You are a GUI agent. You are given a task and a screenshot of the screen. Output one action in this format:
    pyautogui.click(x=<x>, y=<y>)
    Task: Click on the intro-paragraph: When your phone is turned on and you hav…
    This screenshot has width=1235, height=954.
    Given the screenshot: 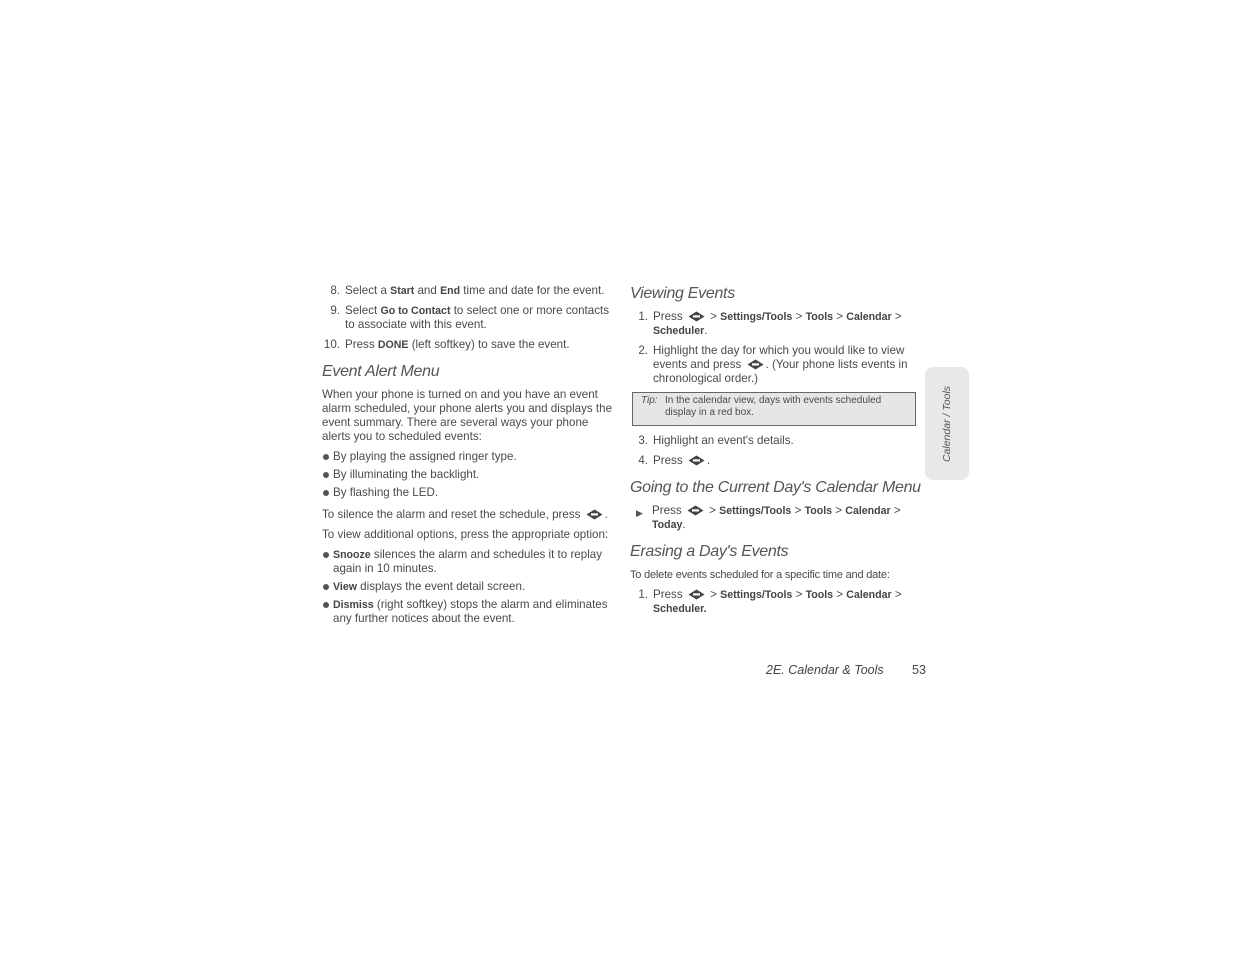 What is the action you would take?
    pyautogui.click(x=467, y=415)
    